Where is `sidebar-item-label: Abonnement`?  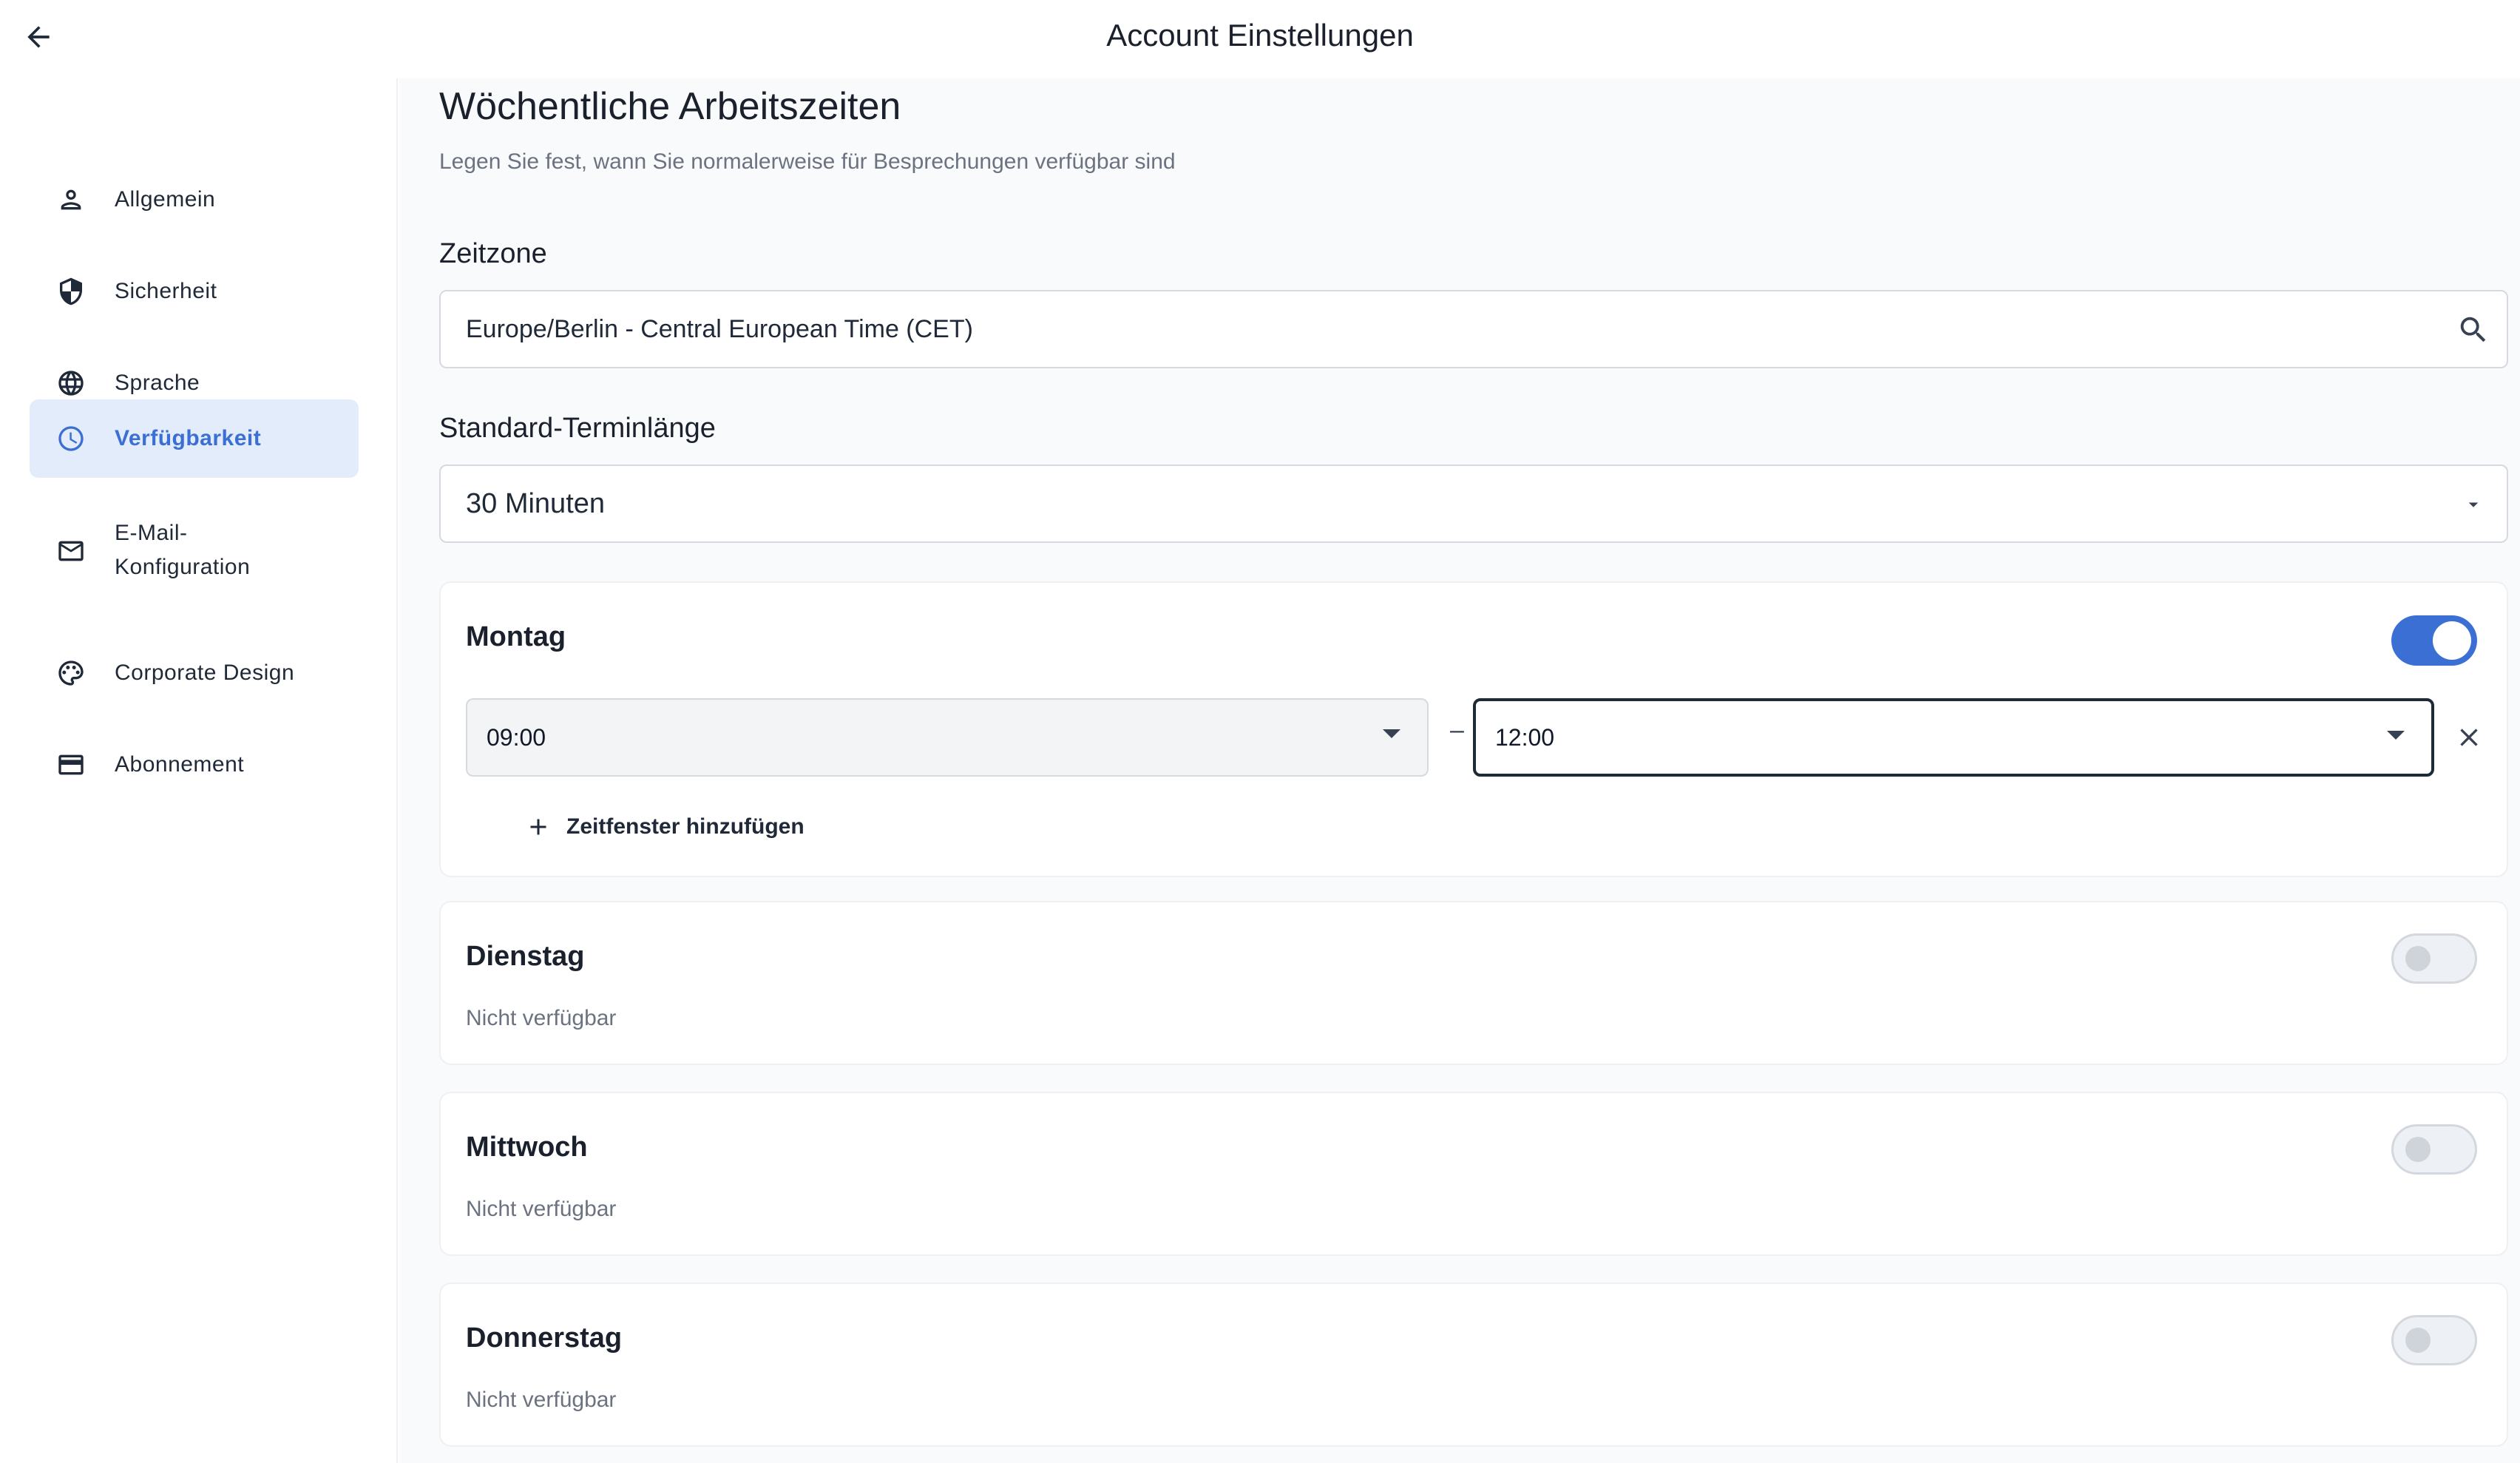
sidebar-item-label: Abonnement is located at coordinates (180, 765).